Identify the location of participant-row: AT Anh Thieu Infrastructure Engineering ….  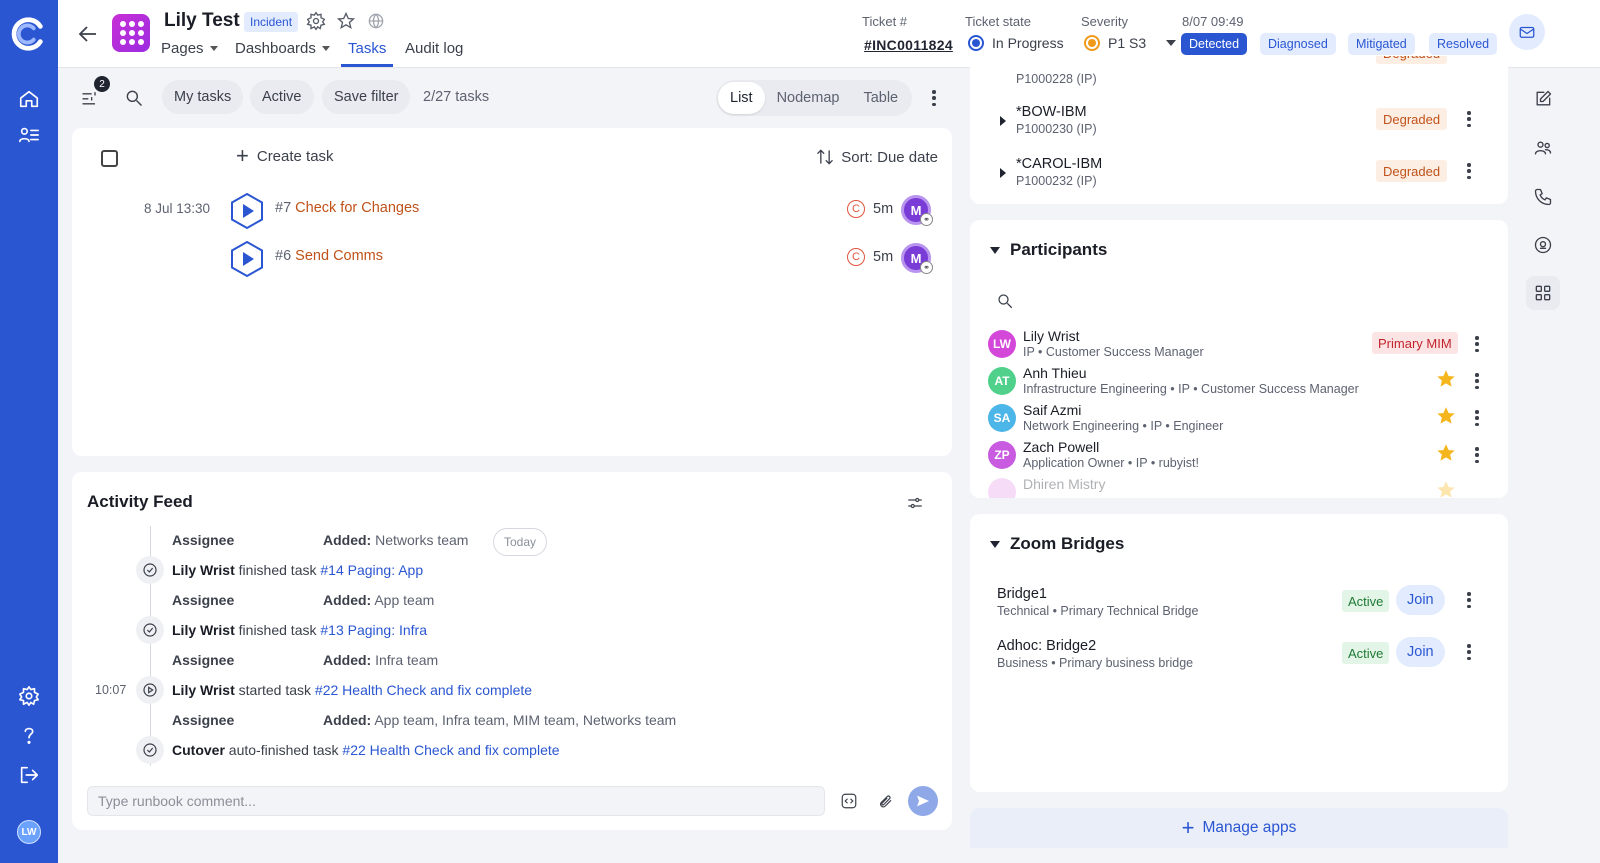
(1239, 382).